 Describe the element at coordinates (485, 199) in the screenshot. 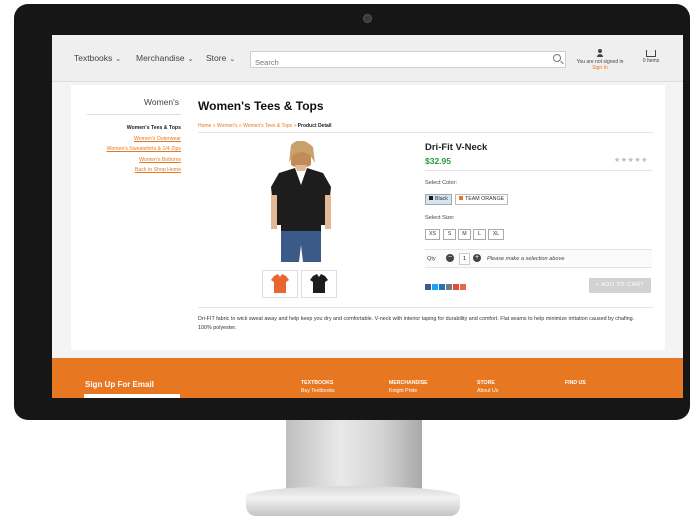

I see `color-orange-label: TEAM ORANGE` at that location.